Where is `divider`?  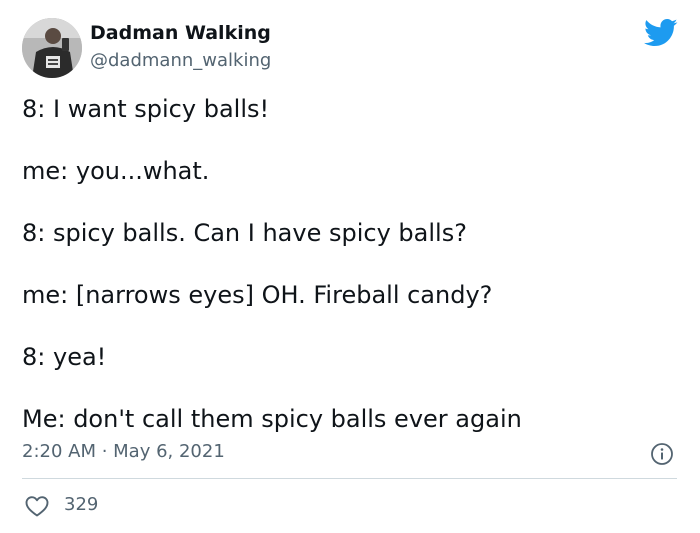
divider is located at coordinates (349, 478).